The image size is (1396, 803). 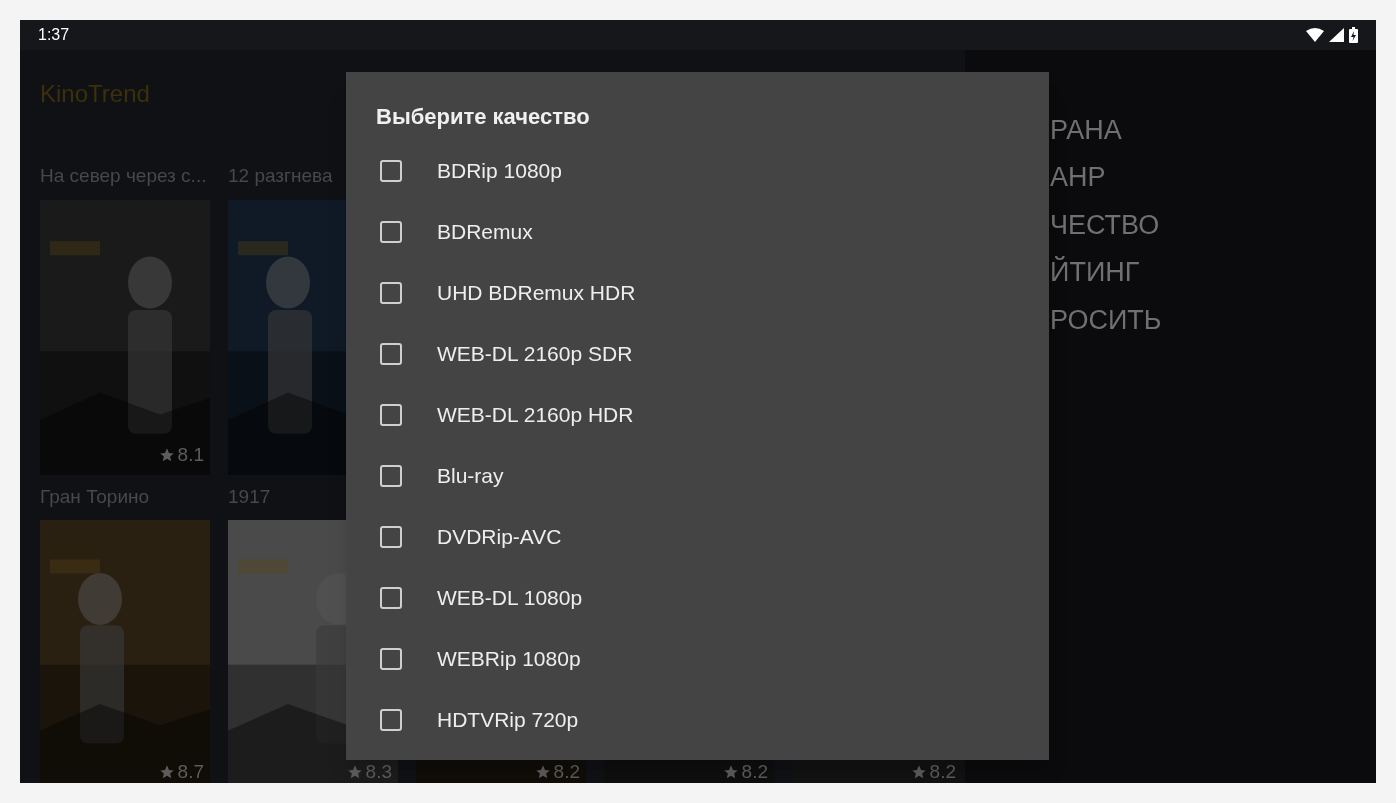 What do you see at coordinates (697, 597) in the screenshot?
I see `quality-option: WEB-DL 1080p` at bounding box center [697, 597].